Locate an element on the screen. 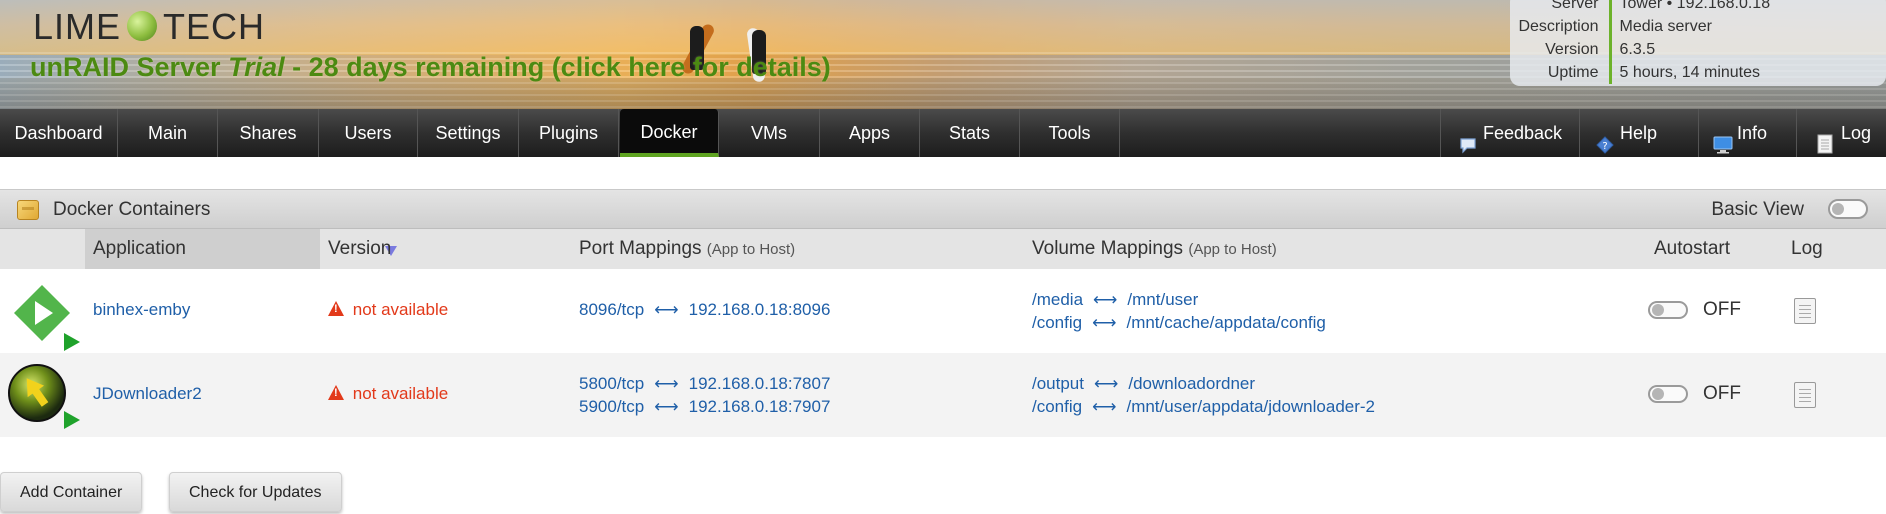 The image size is (1886, 514). volume-mapping: /media ⟷ /mnt/user is located at coordinates (1179, 299).